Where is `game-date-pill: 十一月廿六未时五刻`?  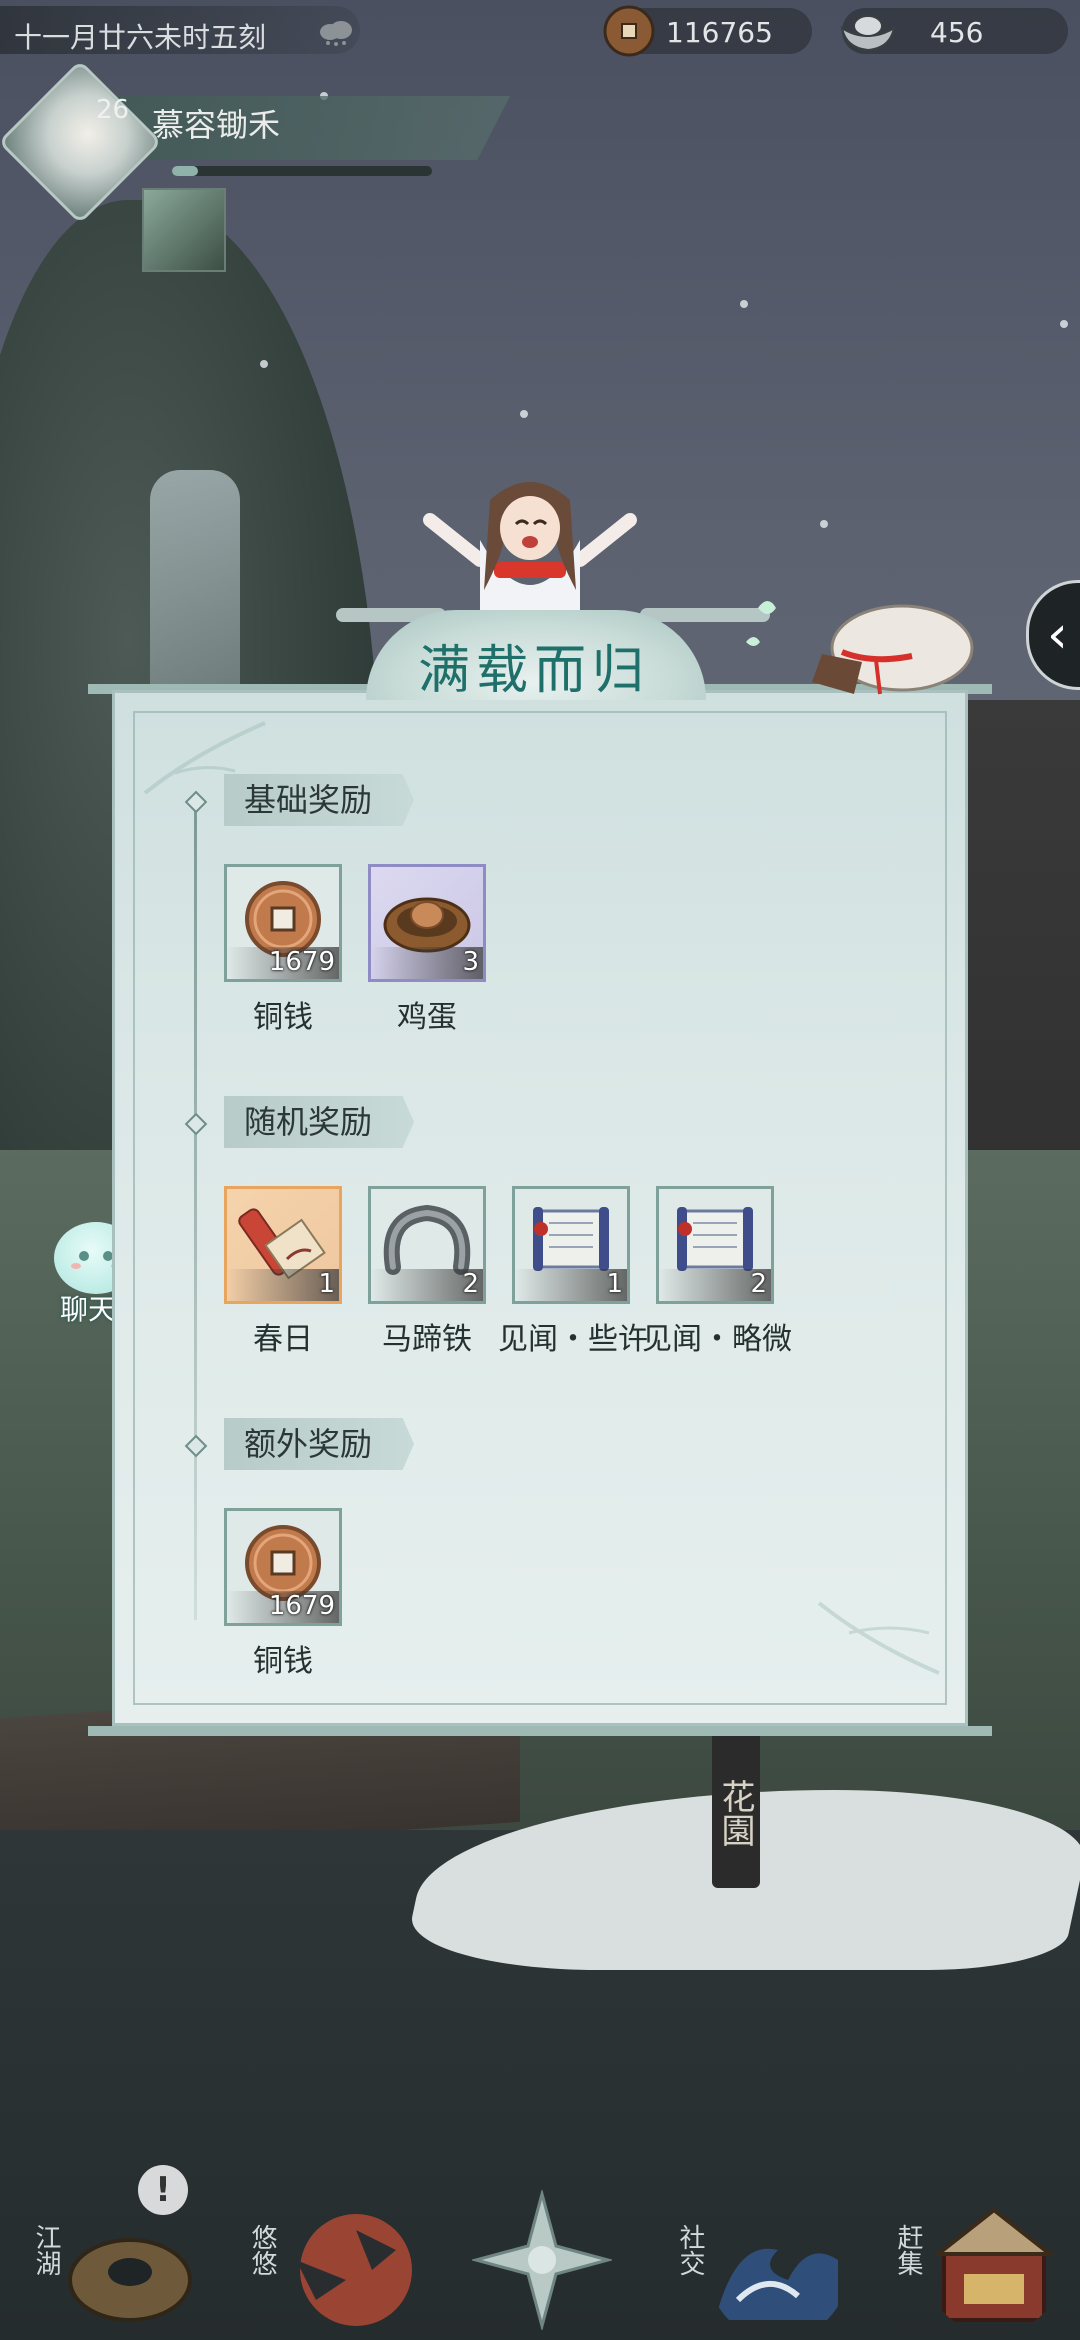 game-date-pill: 十一月廿六未时五刻 is located at coordinates (180, 30).